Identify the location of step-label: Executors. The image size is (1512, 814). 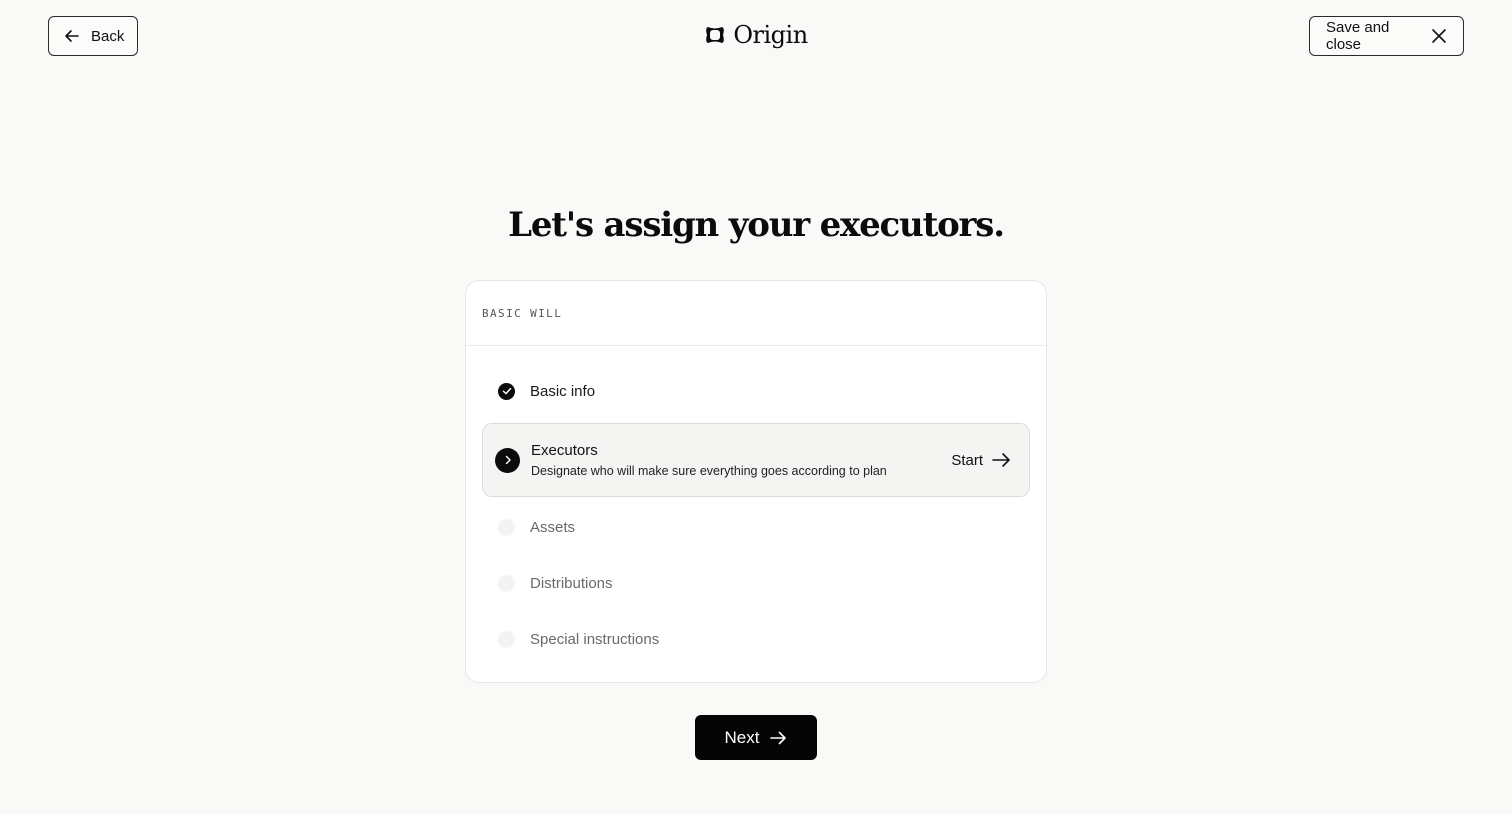
(564, 450).